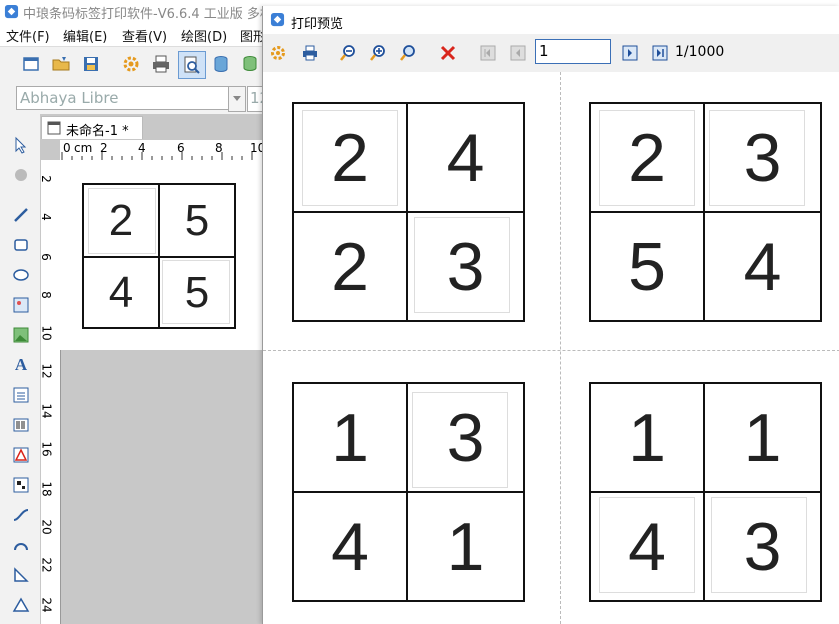 The width and height of the screenshot is (839, 624). What do you see at coordinates (61, 64) in the screenshot?
I see `open-folder-icon` at bounding box center [61, 64].